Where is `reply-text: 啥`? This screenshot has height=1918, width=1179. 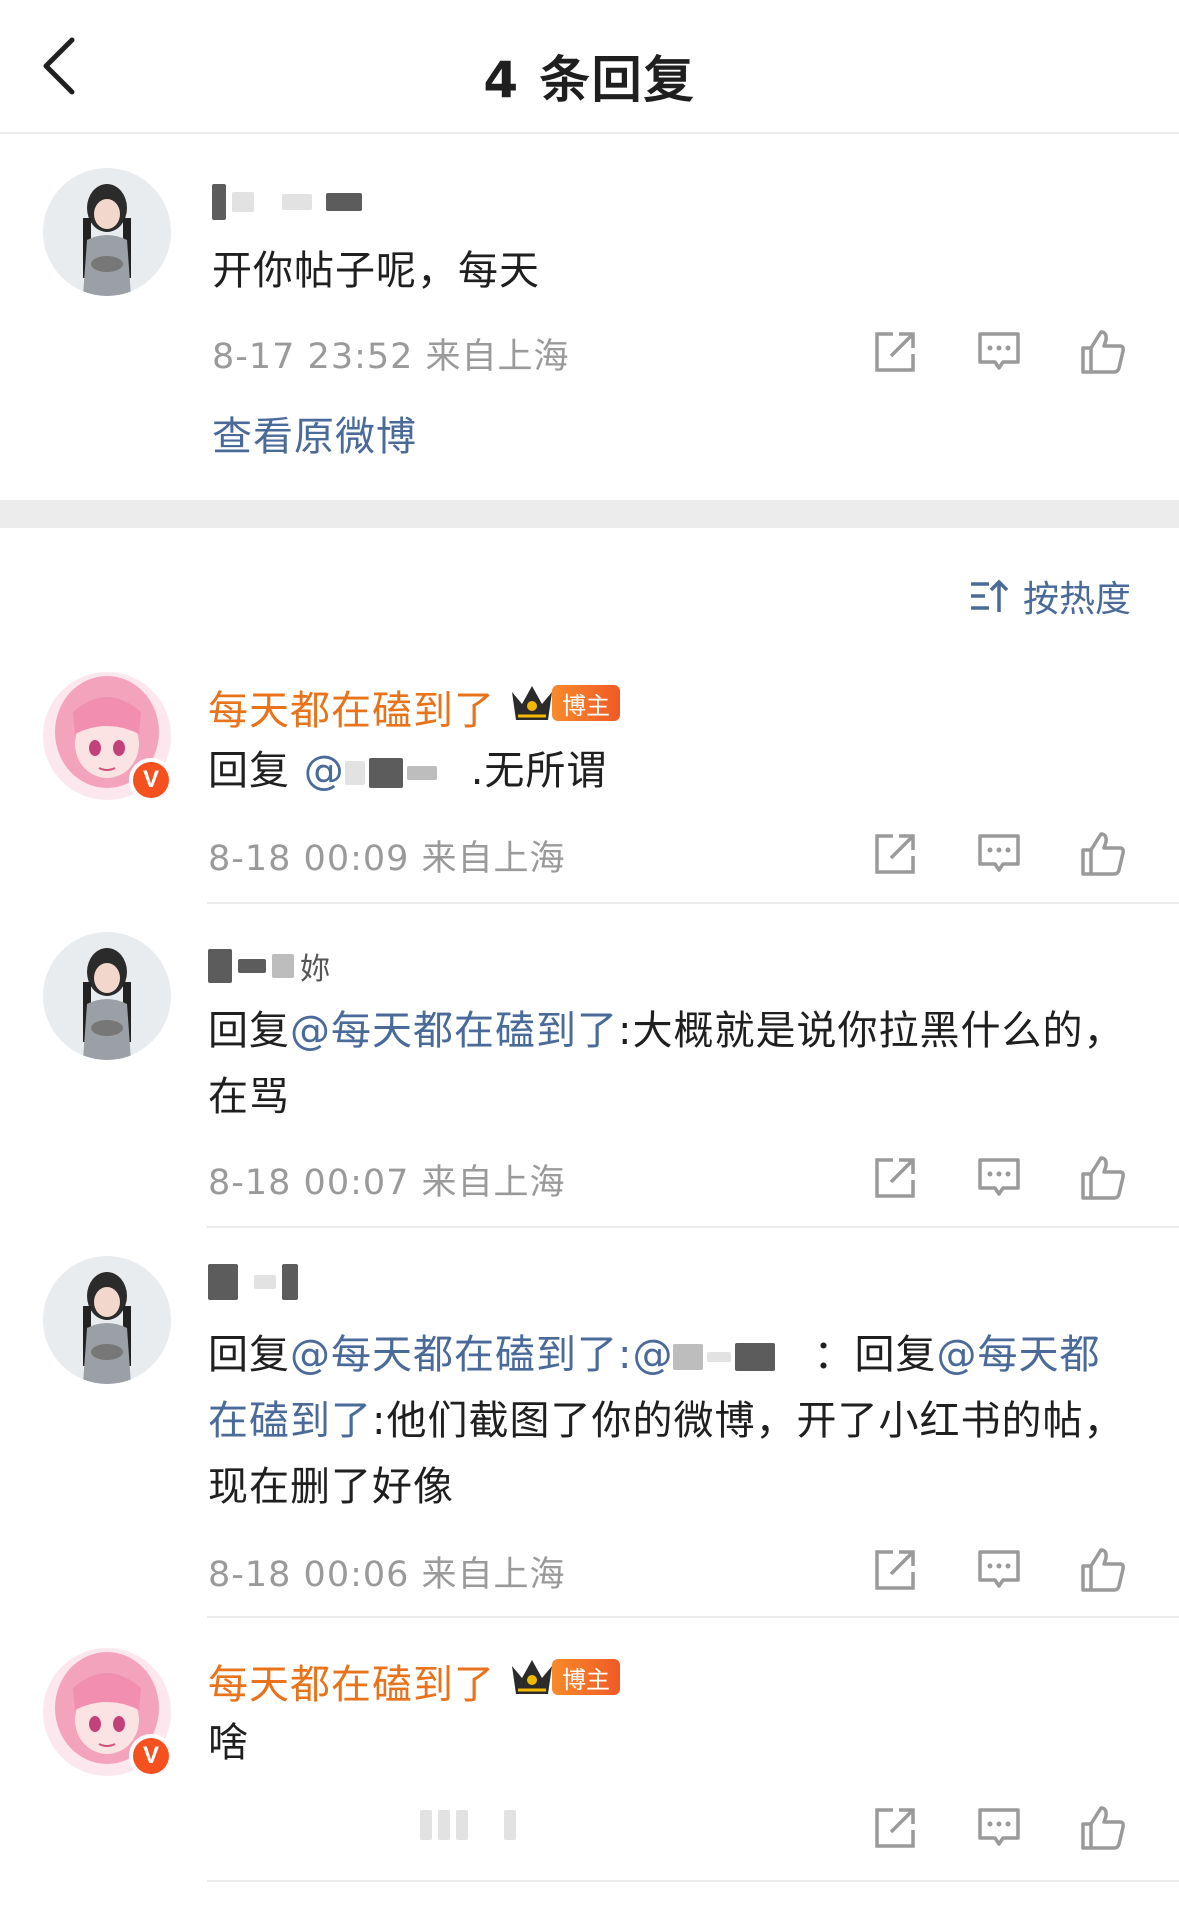 reply-text: 啥 is located at coordinates (228, 1743).